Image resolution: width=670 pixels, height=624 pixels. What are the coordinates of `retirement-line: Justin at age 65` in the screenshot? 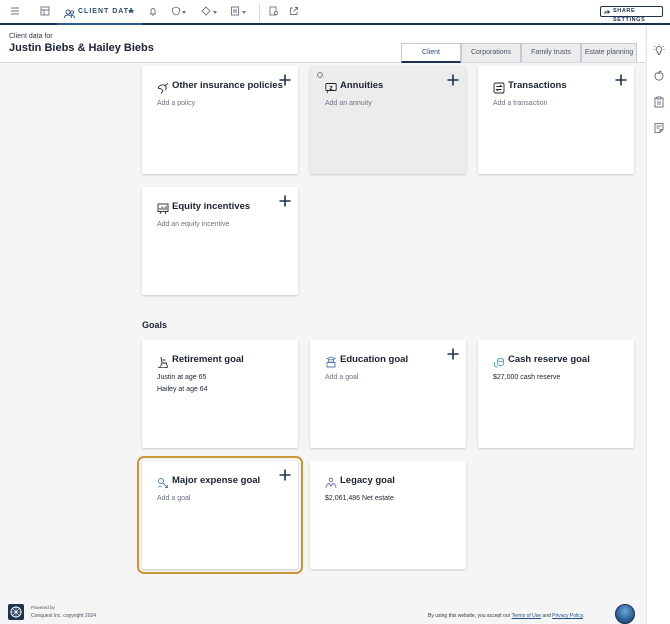 It's located at (182, 377).